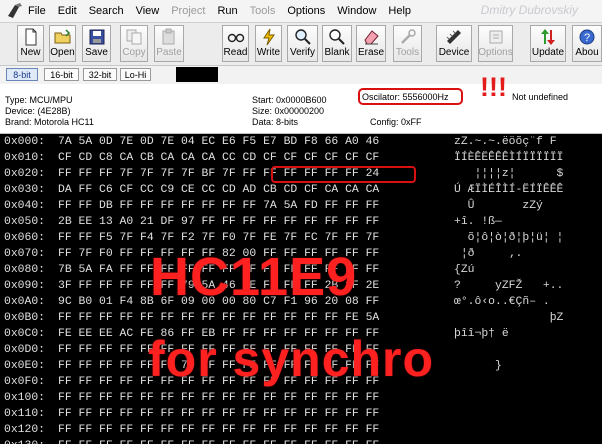 Image resolution: width=602 pixels, height=444 pixels. I want to click on hex-row-address: 0x100:, so click(25, 398).